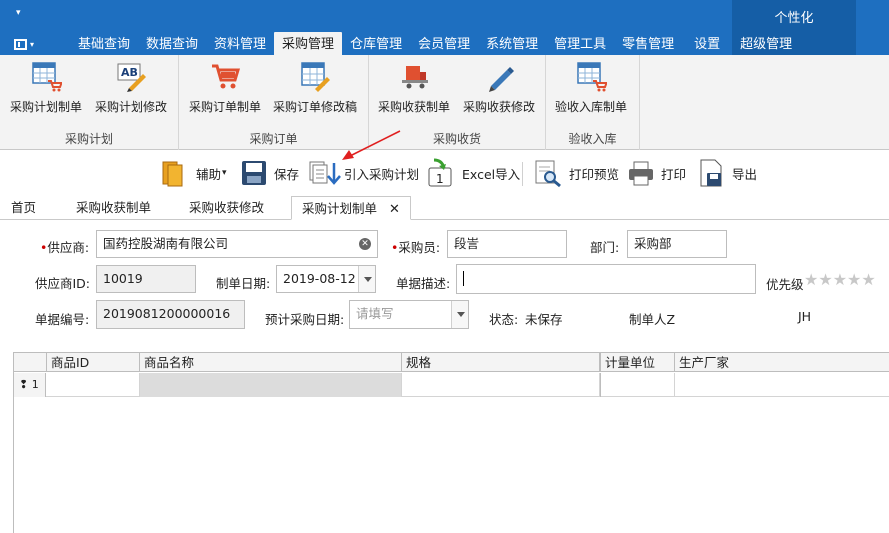  Describe the element at coordinates (416, 247) in the screenshot. I see `buyer-label: •采购员:` at that location.